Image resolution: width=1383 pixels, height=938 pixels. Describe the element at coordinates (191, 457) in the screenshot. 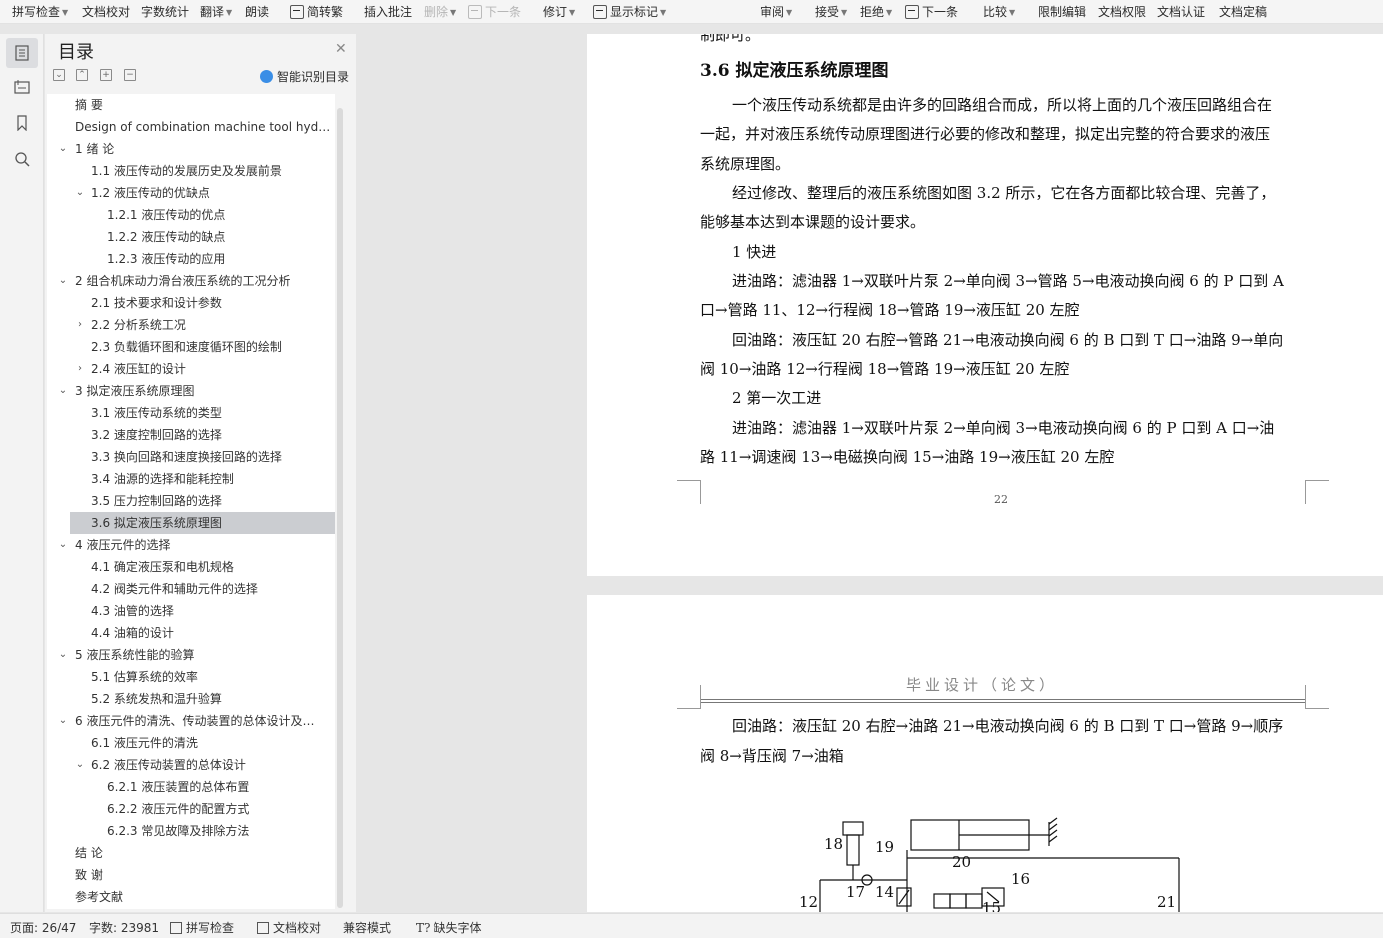

I see `toc-item: 3.3 换向回路和速度换接回路的选择` at that location.